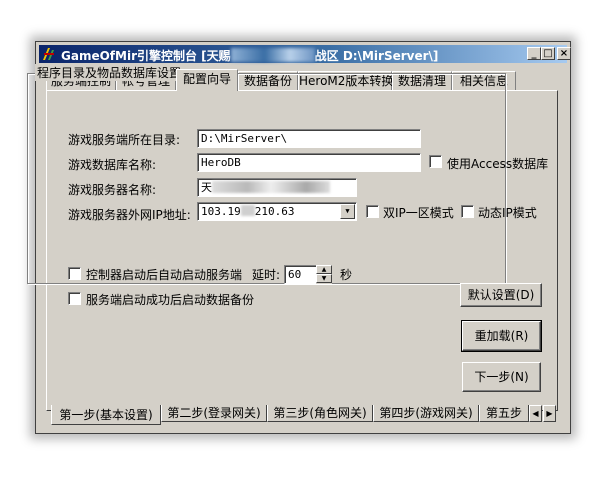  I want to click on db-name-input: HeroDB, so click(309, 162).